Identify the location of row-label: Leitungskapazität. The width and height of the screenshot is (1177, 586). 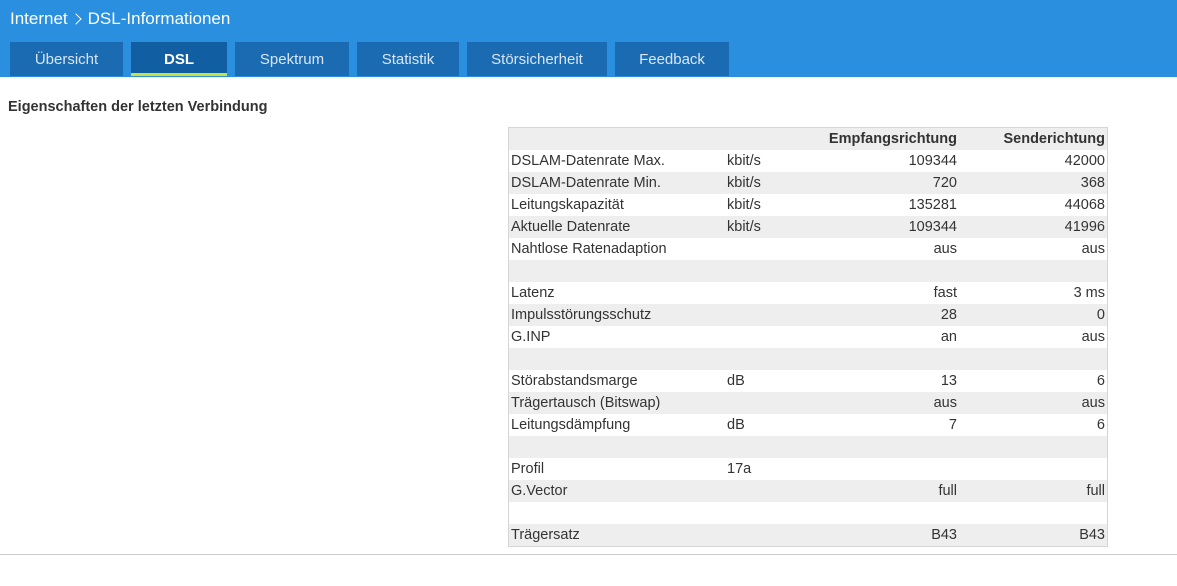
(567, 205).